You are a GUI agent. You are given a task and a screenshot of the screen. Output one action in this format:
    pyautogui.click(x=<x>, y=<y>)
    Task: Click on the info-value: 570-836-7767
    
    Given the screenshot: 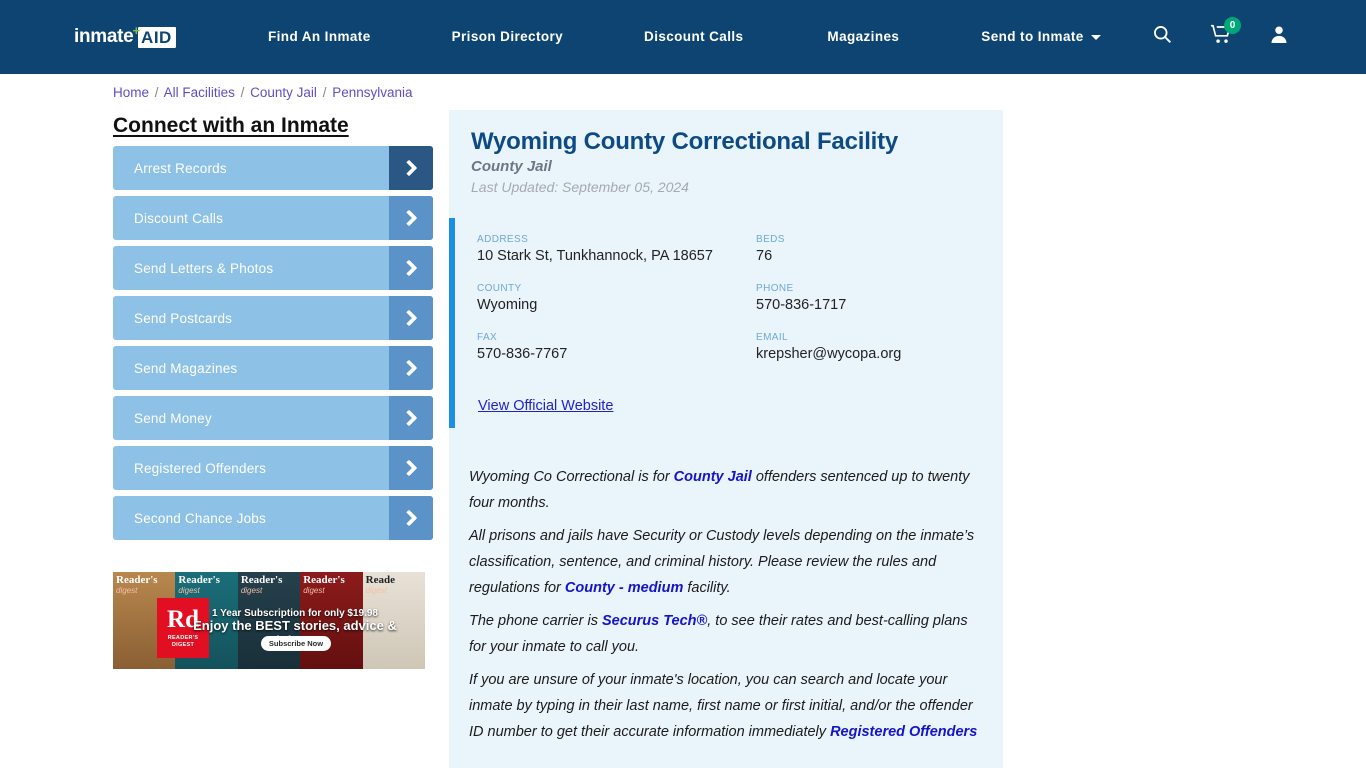 What is the action you would take?
    pyautogui.click(x=522, y=354)
    